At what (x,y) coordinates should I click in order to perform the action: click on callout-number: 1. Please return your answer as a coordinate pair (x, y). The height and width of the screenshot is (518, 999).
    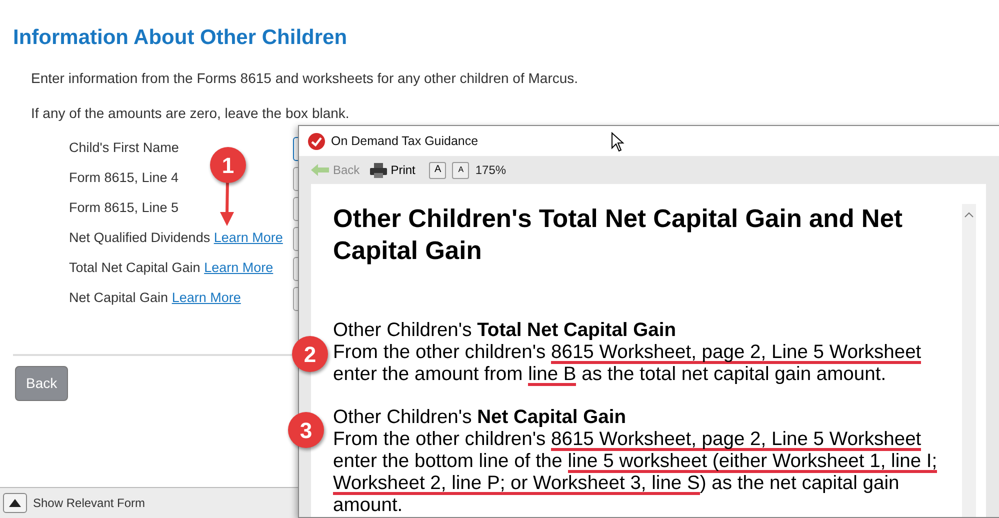
    Looking at the image, I should click on (228, 165).